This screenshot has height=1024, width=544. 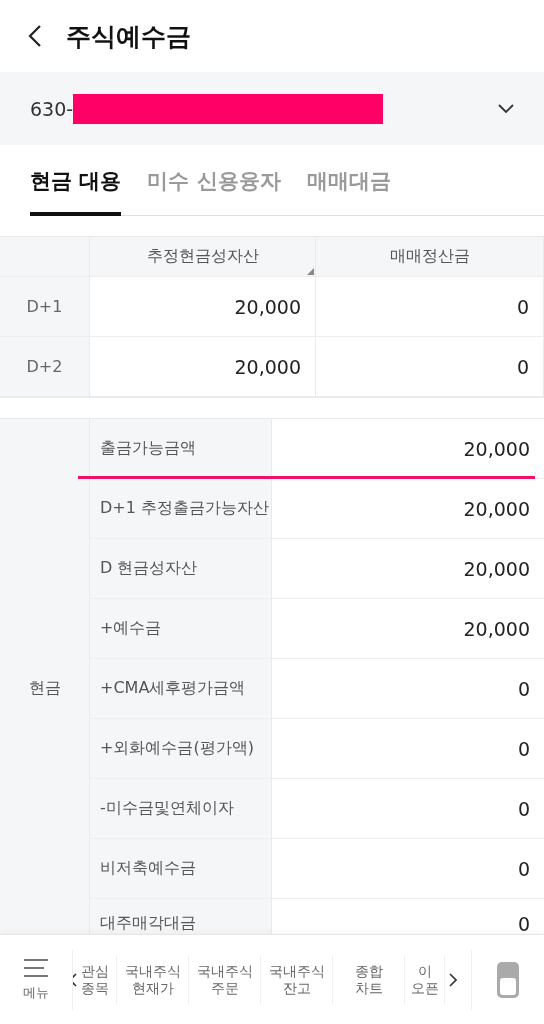 I want to click on row-label: -미수금및연체이자, so click(x=167, y=808).